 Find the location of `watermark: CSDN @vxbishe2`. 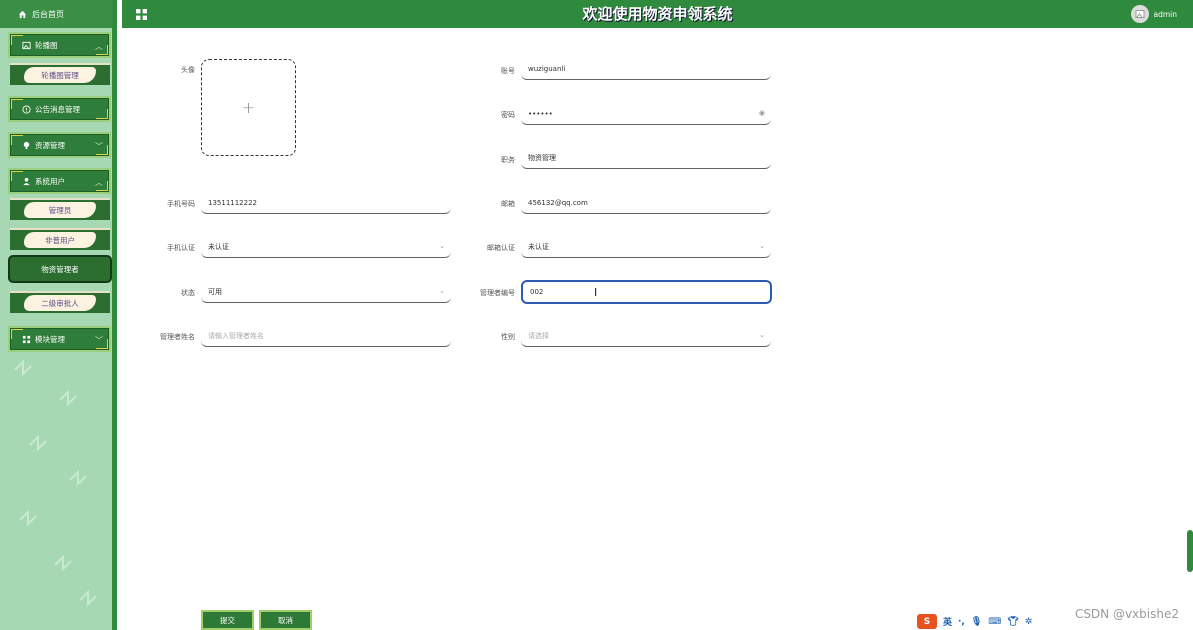

watermark: CSDN @vxbishe2 is located at coordinates (1126, 614).